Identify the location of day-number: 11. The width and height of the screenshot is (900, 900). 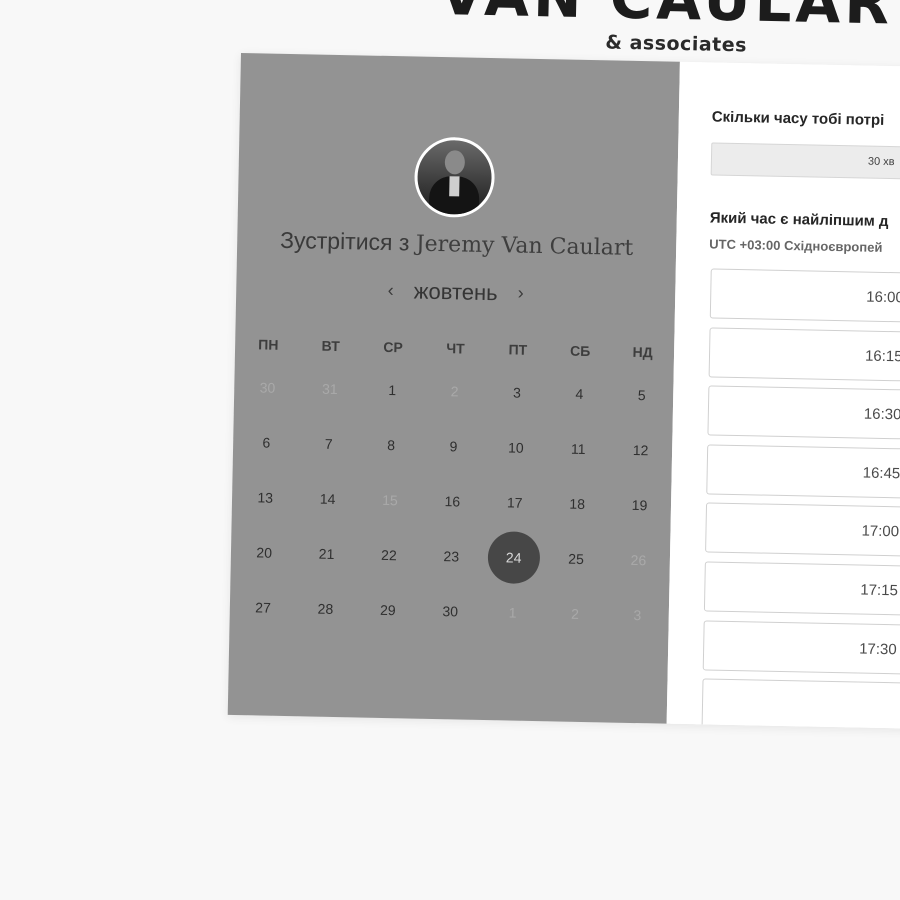
(578, 448).